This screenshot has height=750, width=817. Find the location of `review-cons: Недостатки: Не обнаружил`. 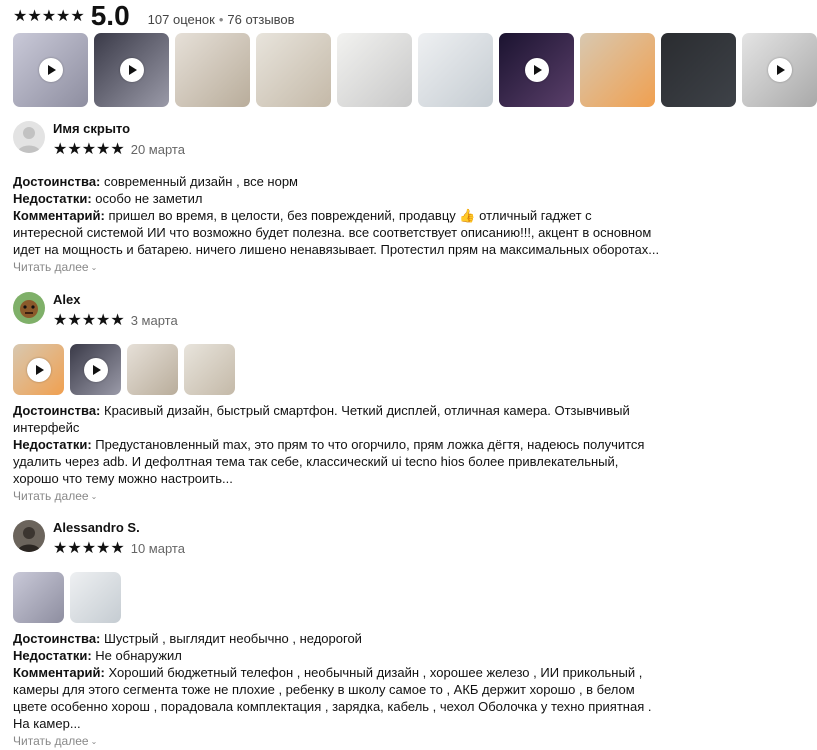

review-cons: Недостатки: Не обнаружил is located at coordinates (97, 655).